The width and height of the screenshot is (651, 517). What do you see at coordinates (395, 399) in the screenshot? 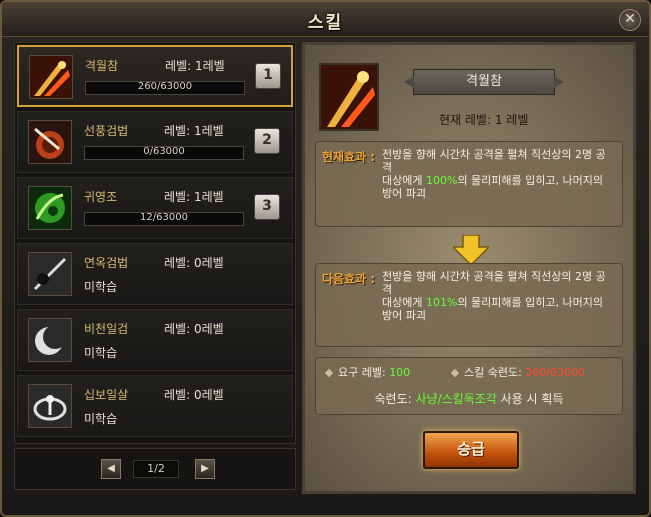
I see `mastery-label: 숙련도:` at bounding box center [395, 399].